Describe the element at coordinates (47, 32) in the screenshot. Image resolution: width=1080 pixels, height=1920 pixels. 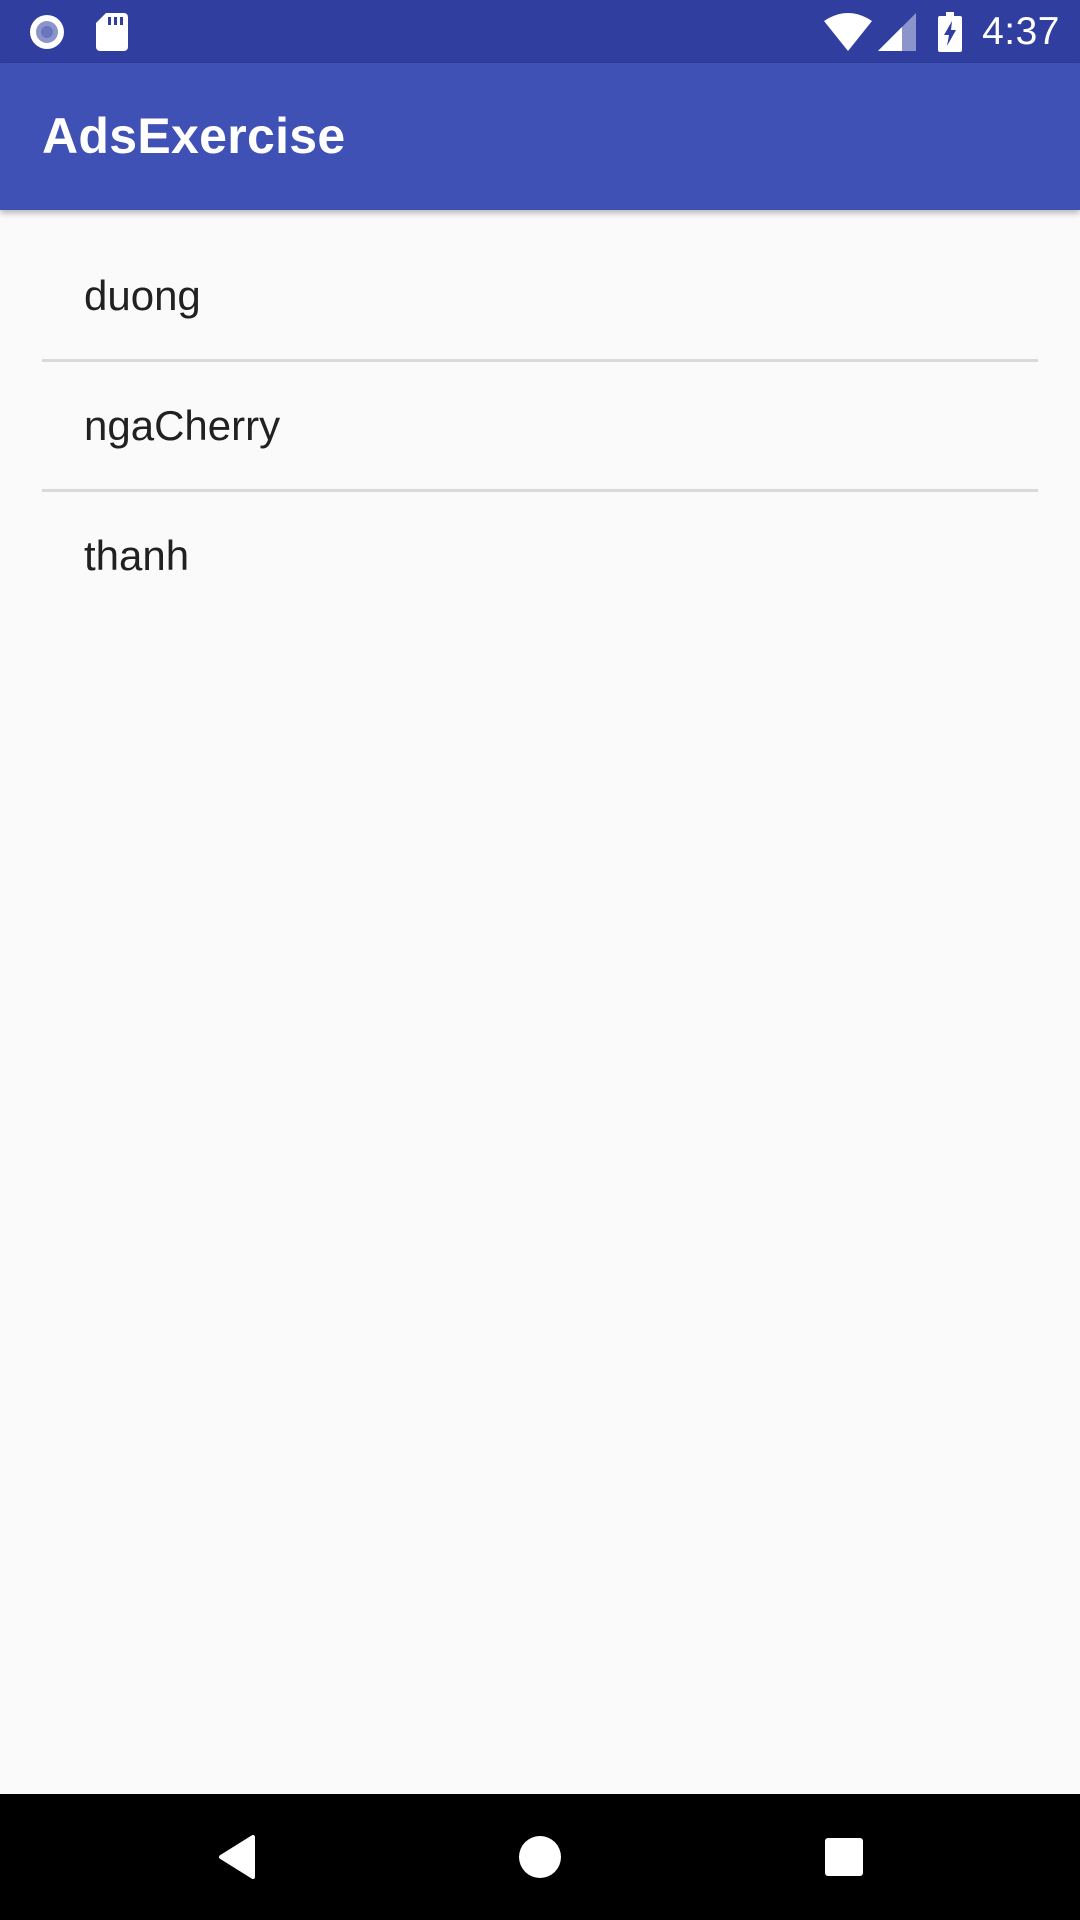
I see `record-icon` at that location.